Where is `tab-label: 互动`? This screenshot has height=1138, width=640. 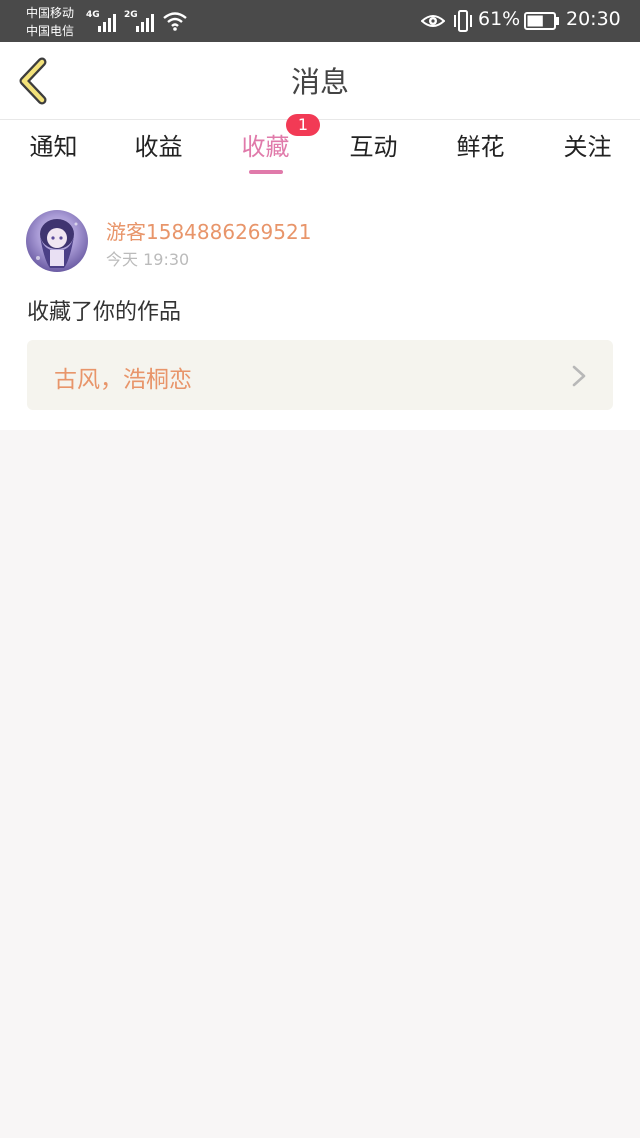 tab-label: 互动 is located at coordinates (373, 147).